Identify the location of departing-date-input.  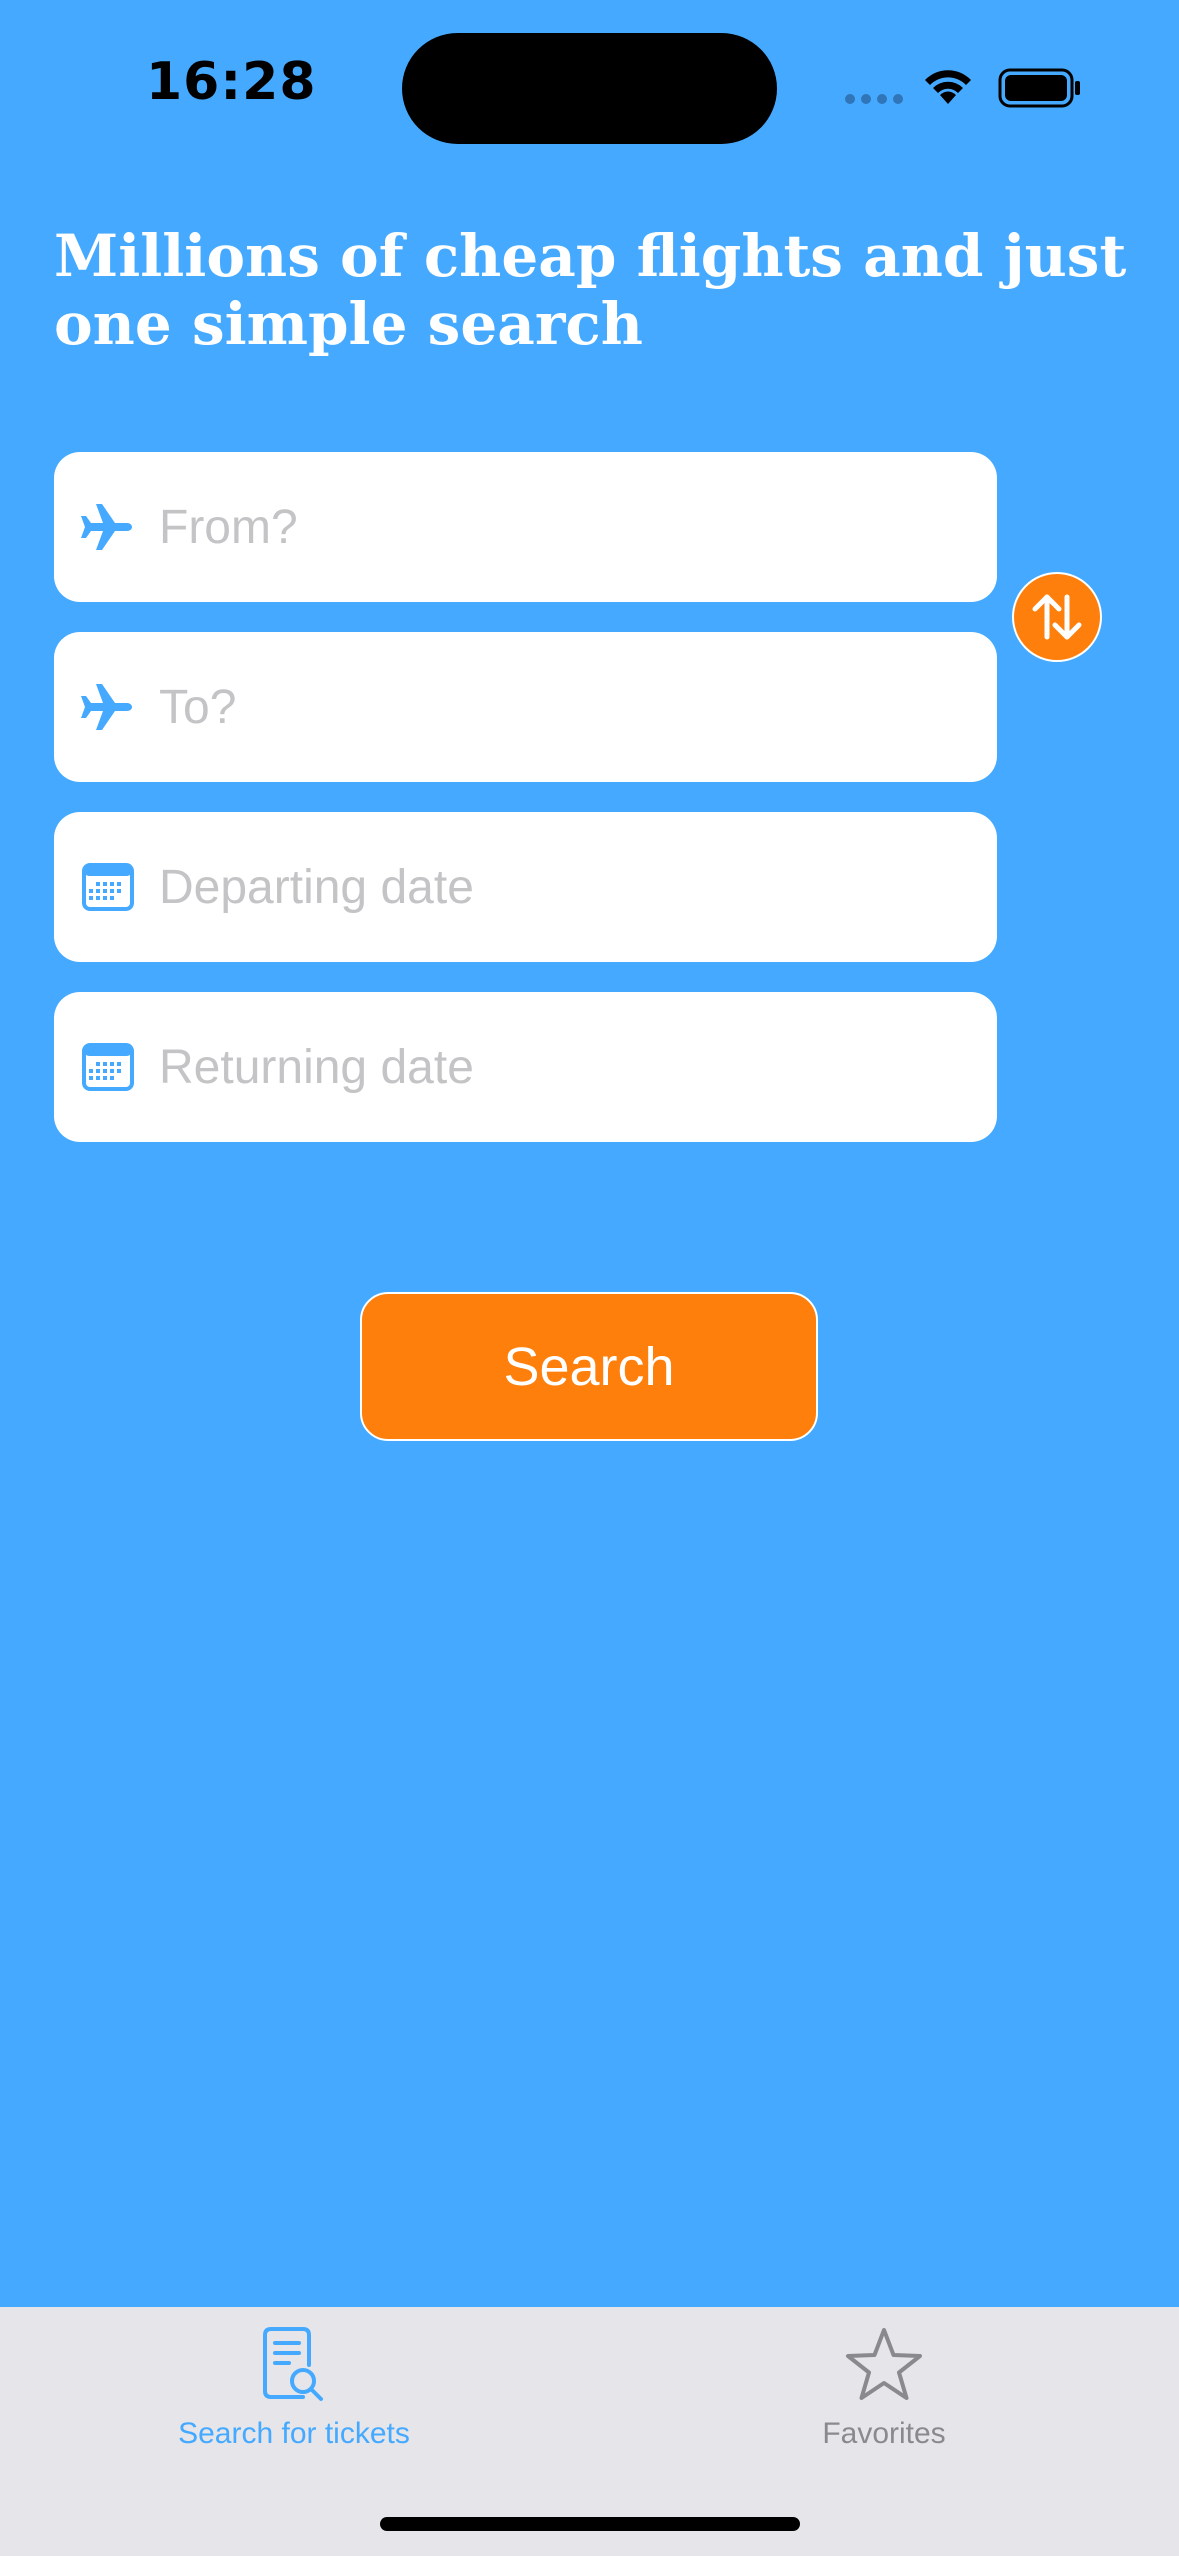
(559, 887).